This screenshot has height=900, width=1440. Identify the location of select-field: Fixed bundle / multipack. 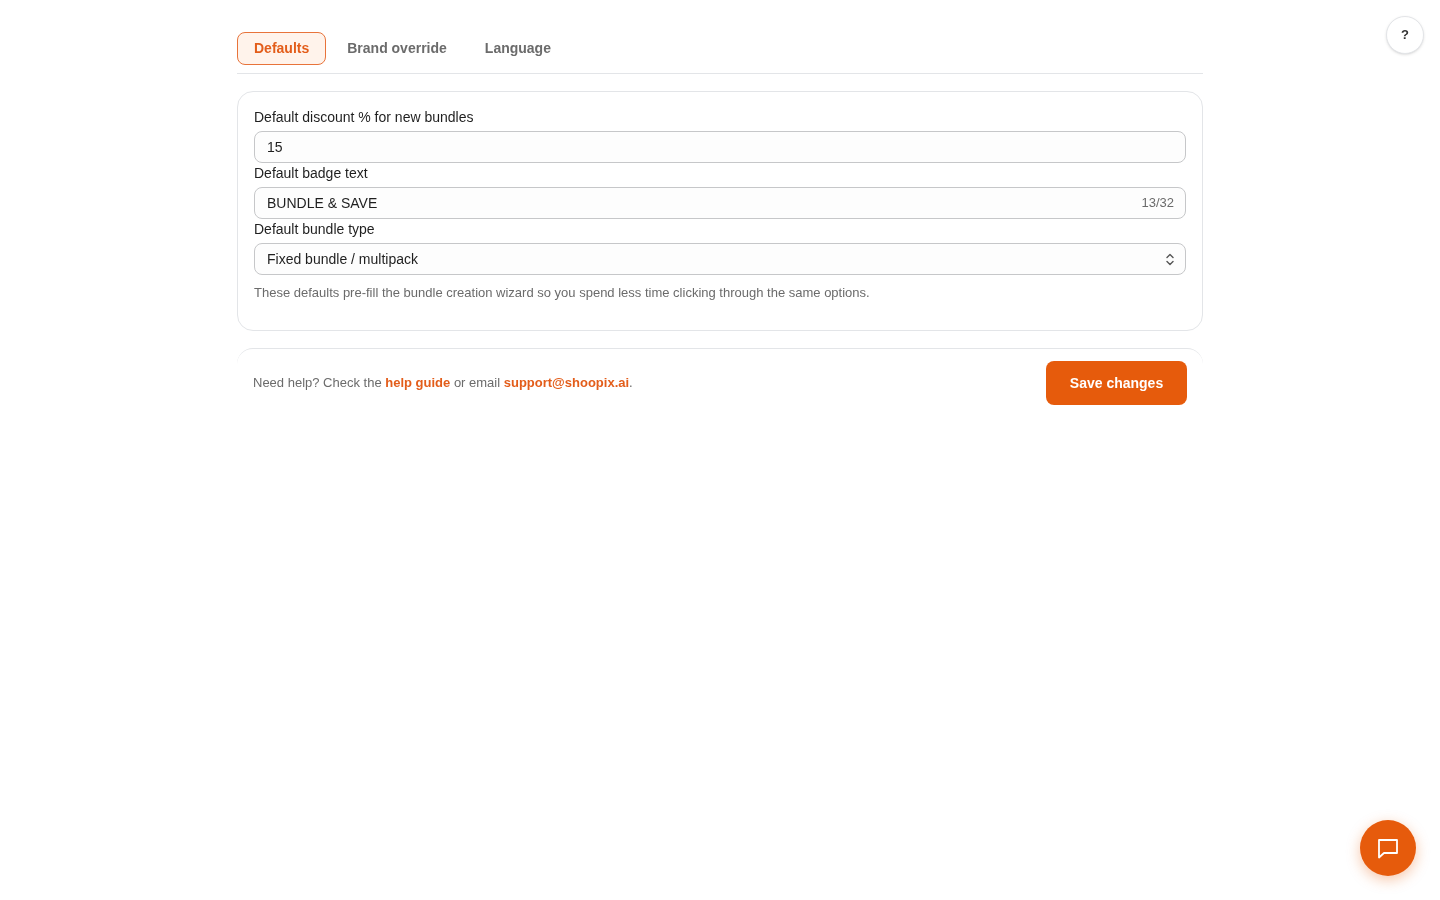
(720, 259).